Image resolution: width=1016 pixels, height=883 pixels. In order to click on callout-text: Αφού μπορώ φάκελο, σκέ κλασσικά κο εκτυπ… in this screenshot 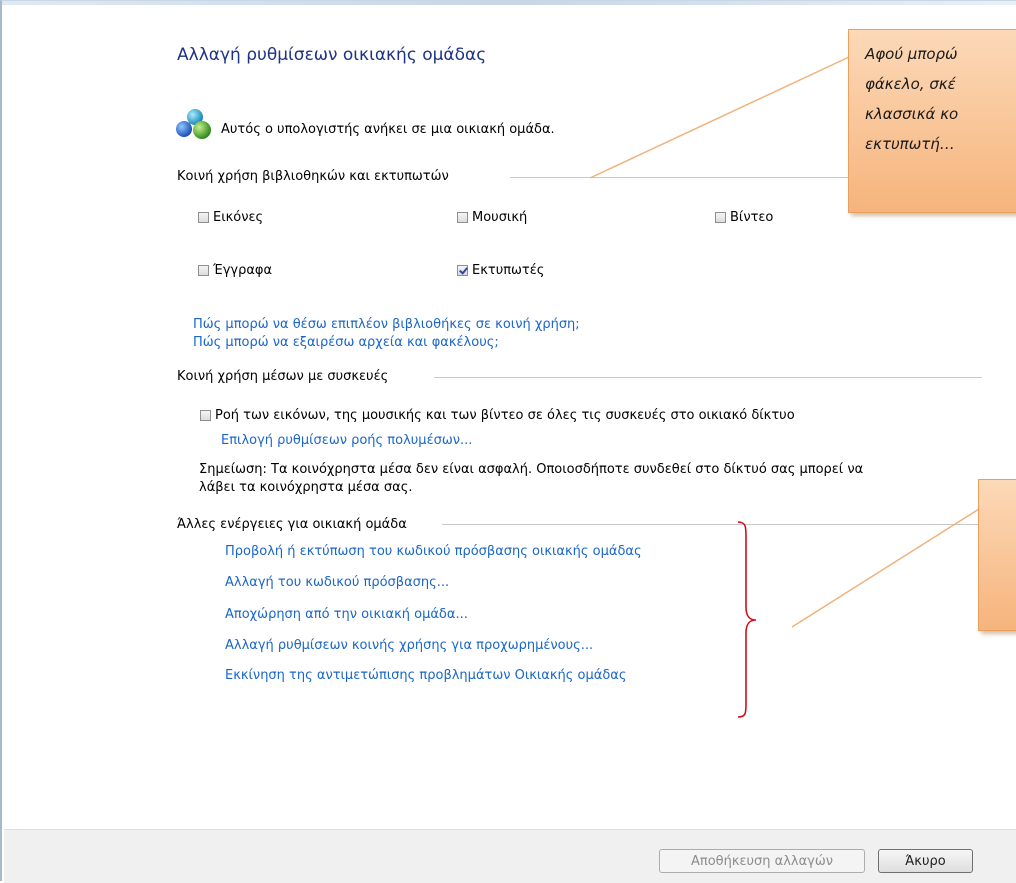, I will do `click(932, 94)`.